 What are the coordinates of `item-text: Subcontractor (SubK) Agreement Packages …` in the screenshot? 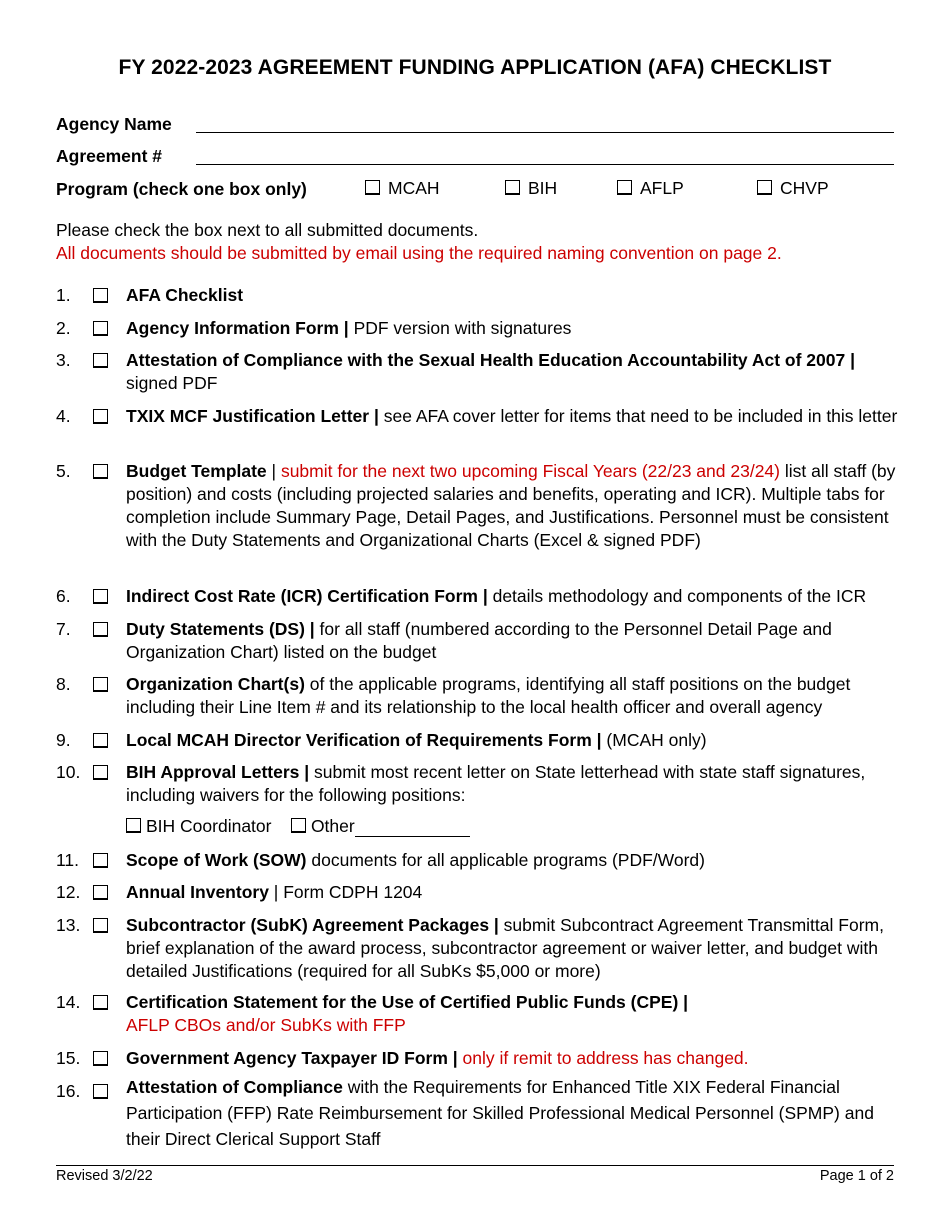 It's located at (513, 948).